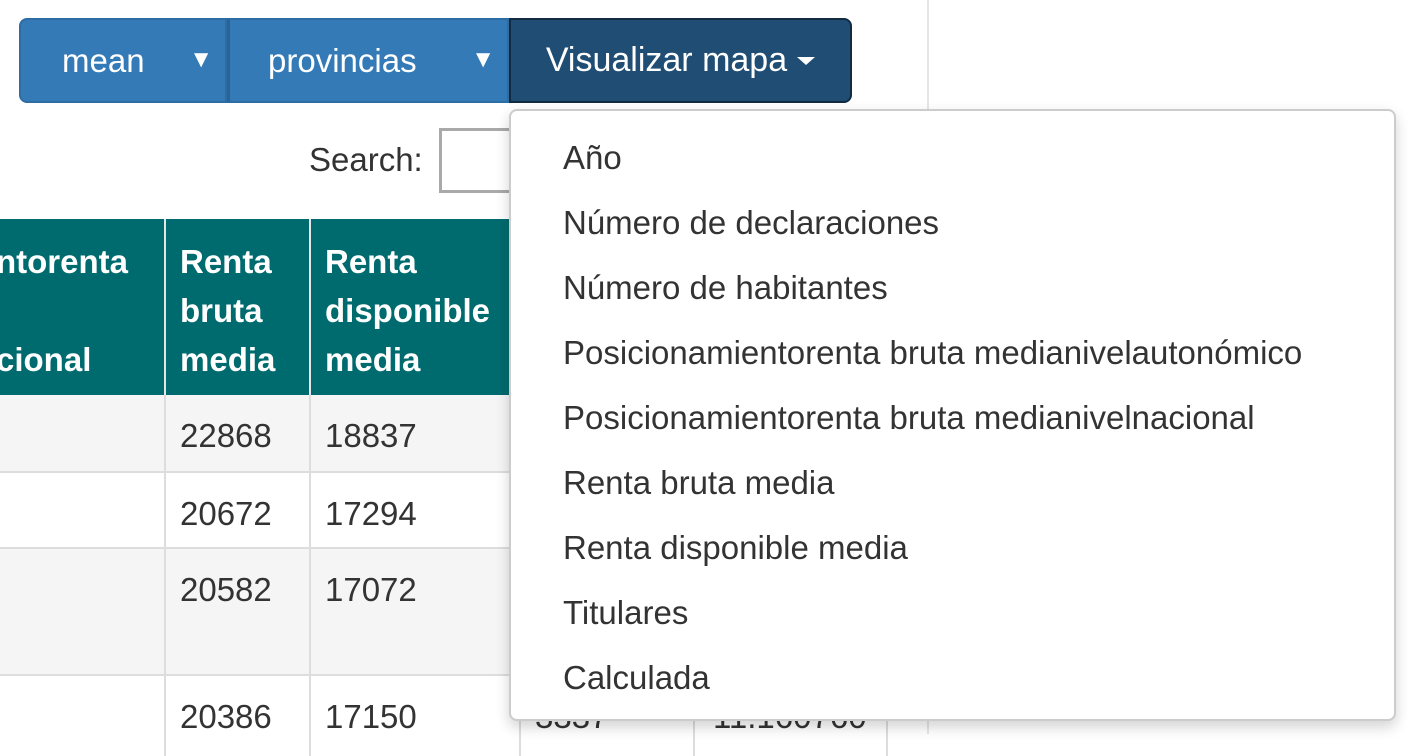  I want to click on region-level-select-value: provincias, so click(342, 60).